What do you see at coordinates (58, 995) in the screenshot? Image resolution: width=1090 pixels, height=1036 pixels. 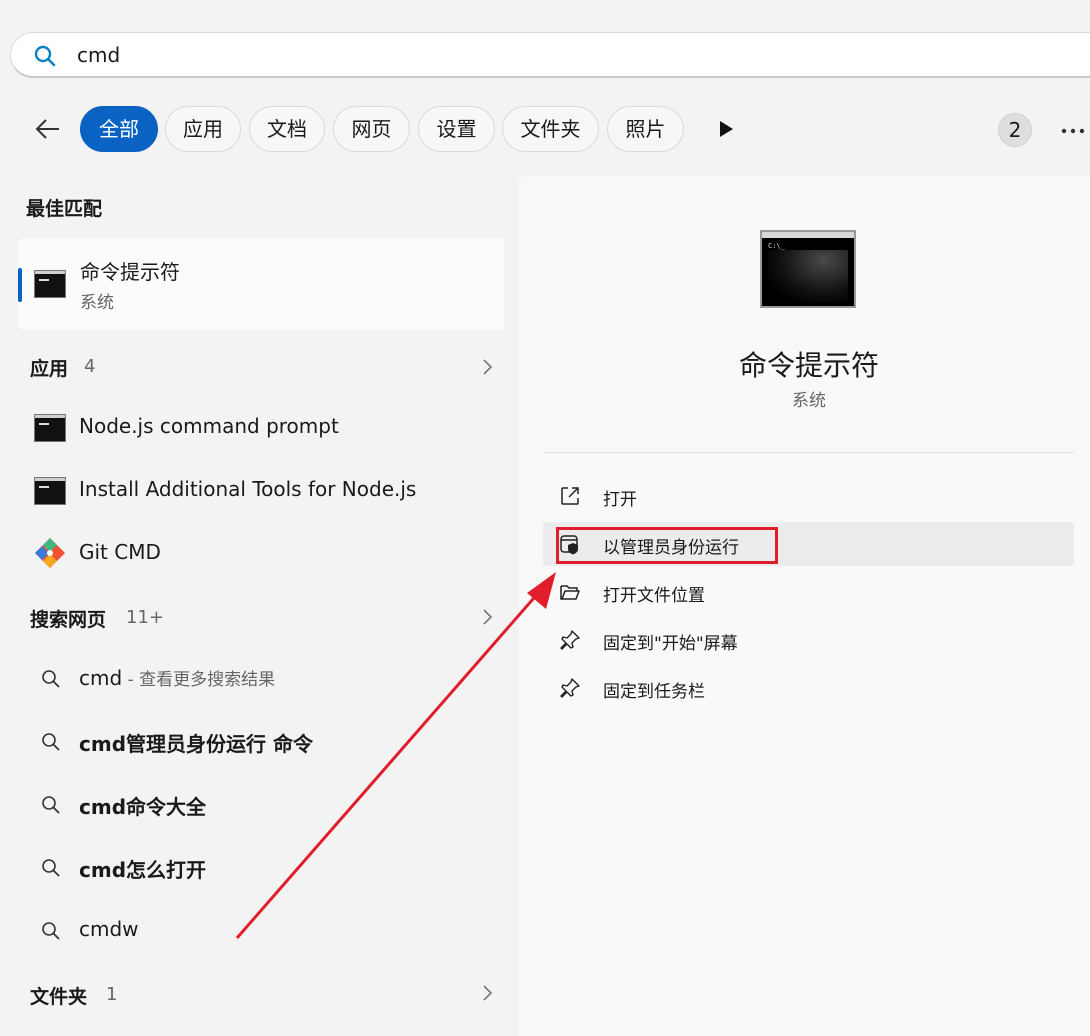 I see `folders-heading: 文件夹` at bounding box center [58, 995].